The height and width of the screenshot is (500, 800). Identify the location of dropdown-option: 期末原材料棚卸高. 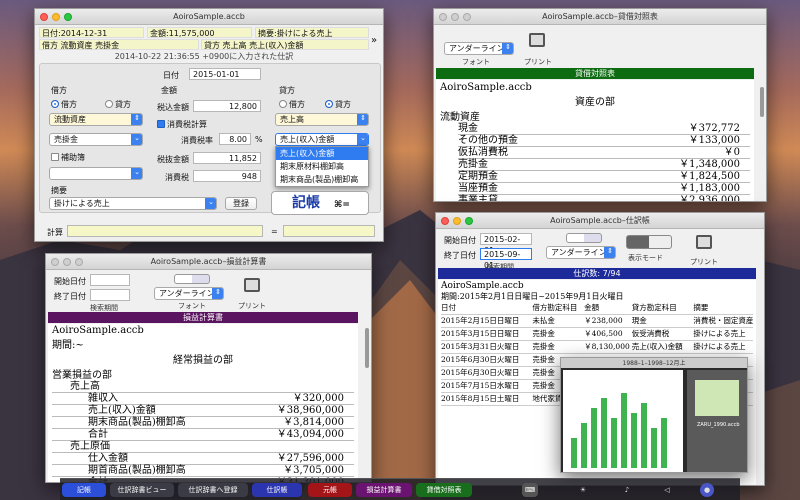
(322, 166).